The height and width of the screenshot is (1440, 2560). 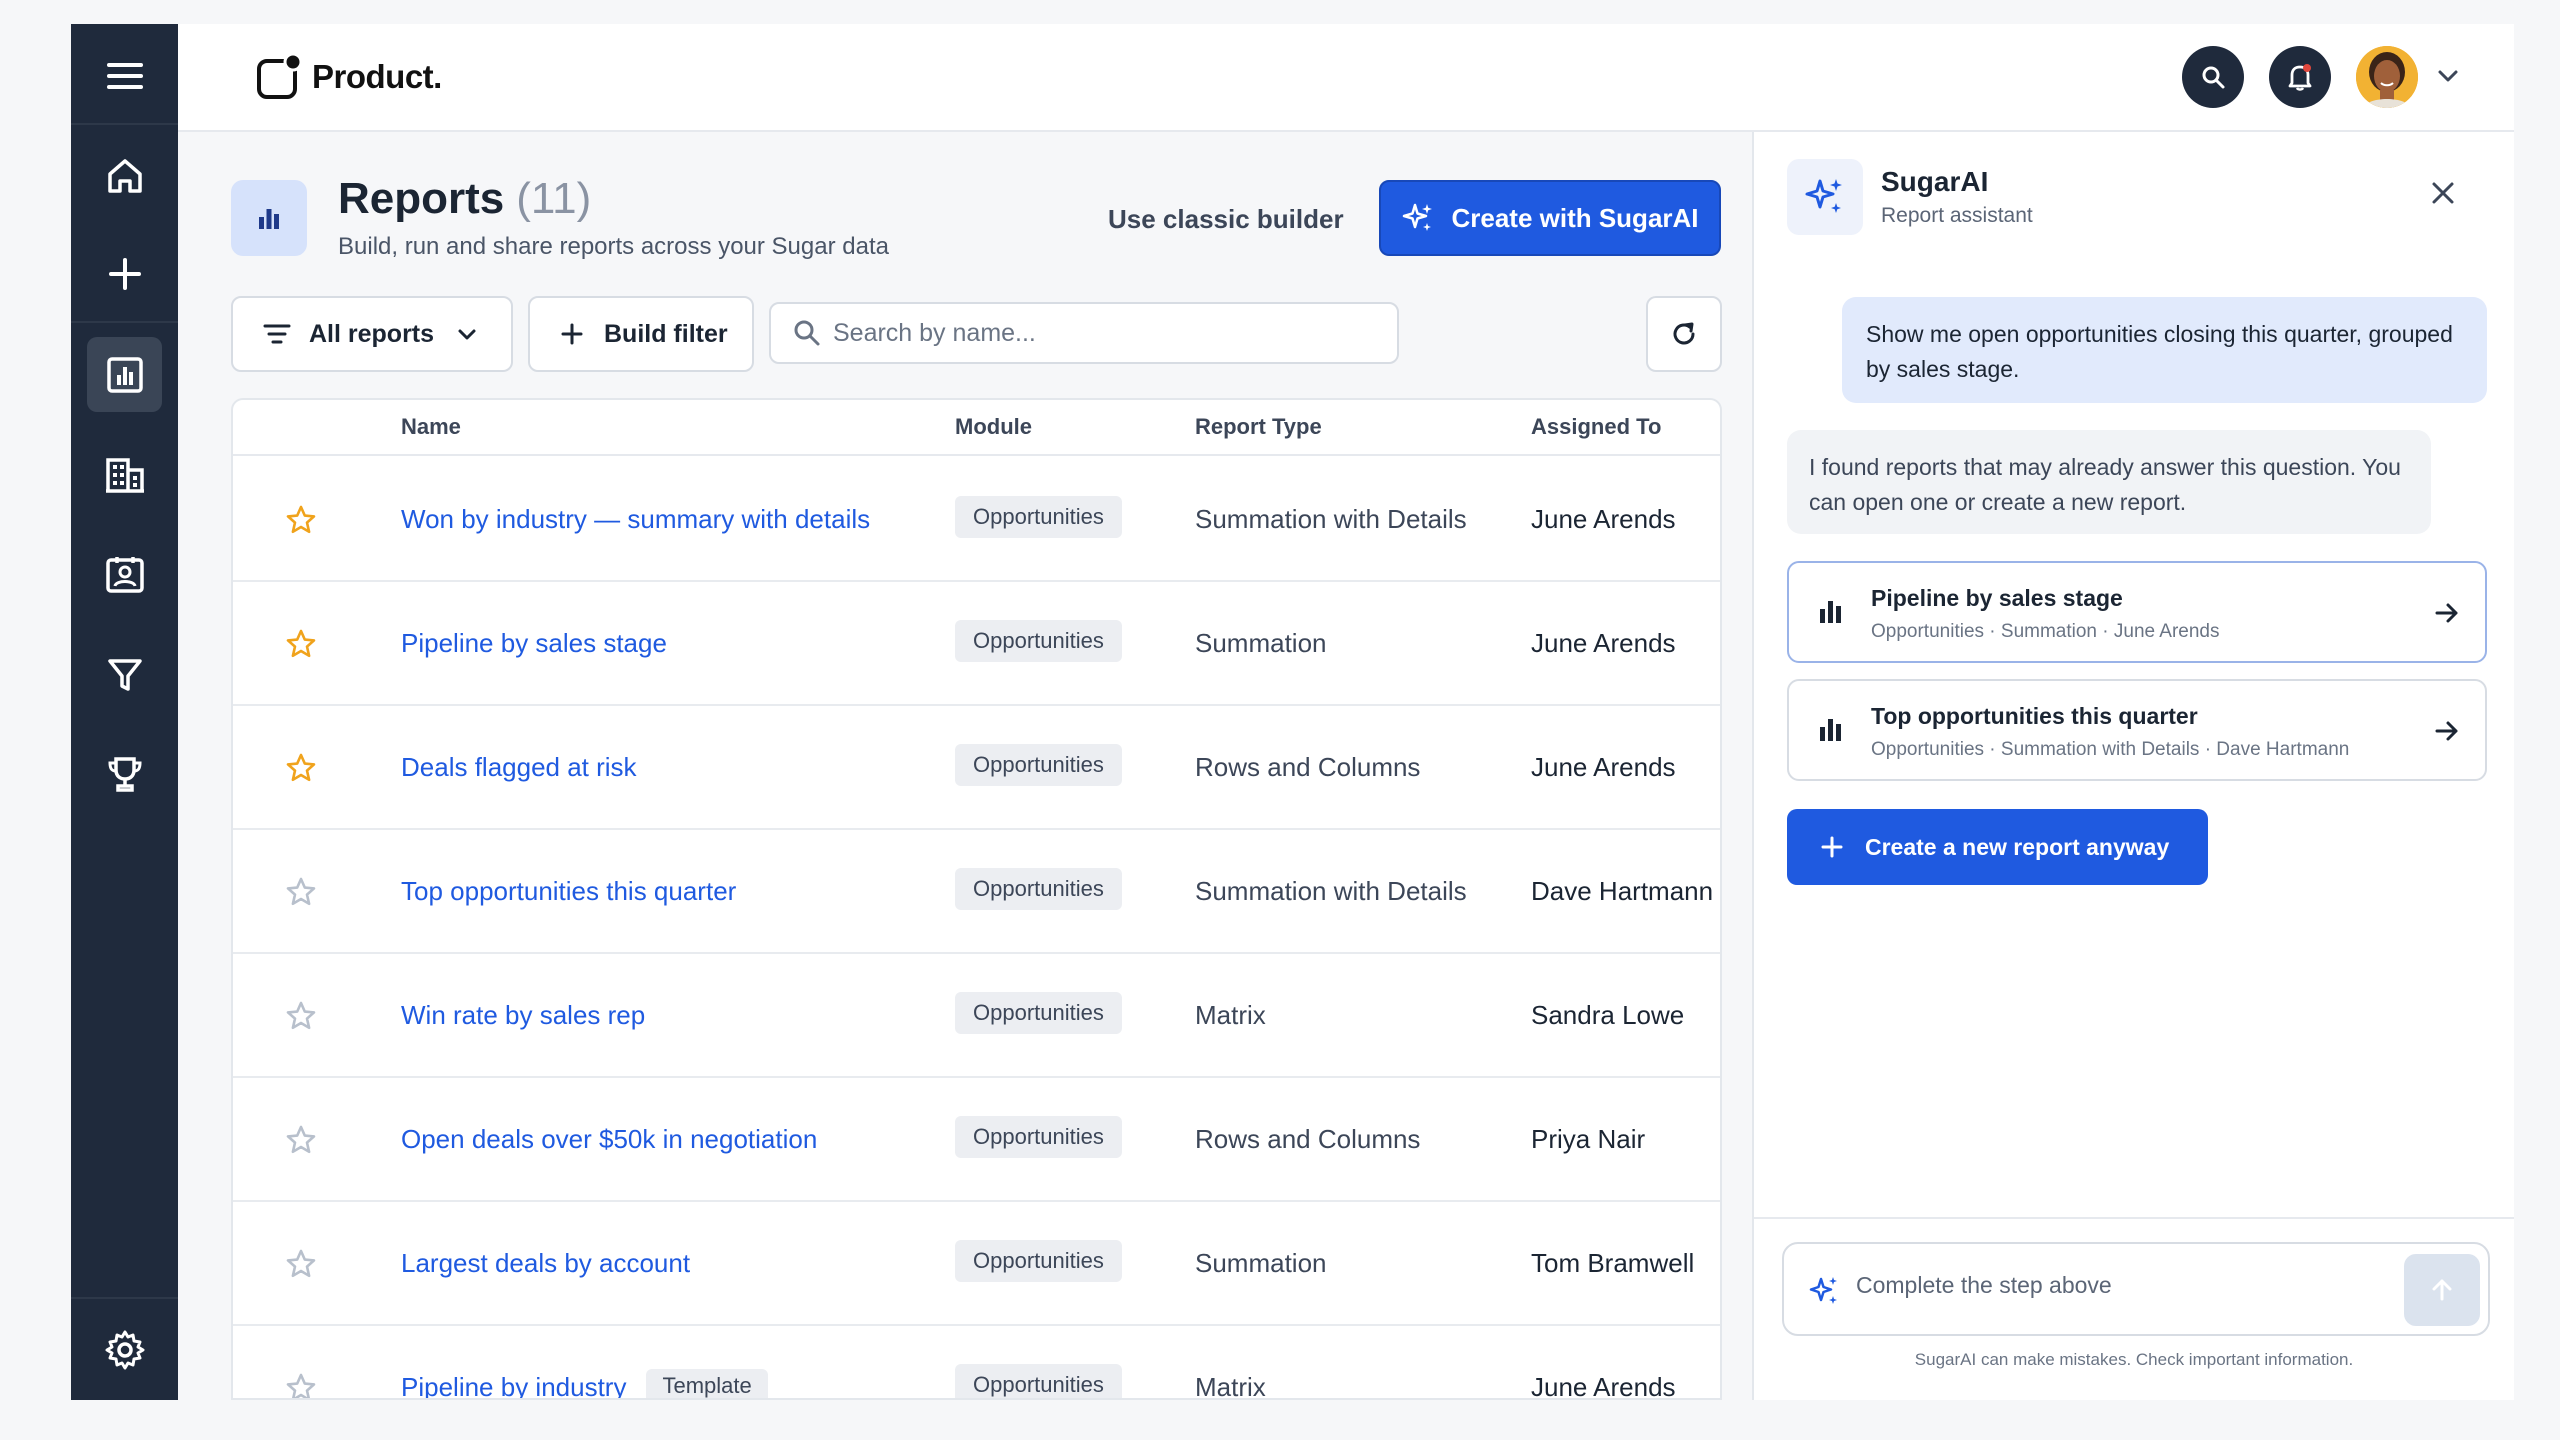 I want to click on building-icon, so click(x=124, y=475).